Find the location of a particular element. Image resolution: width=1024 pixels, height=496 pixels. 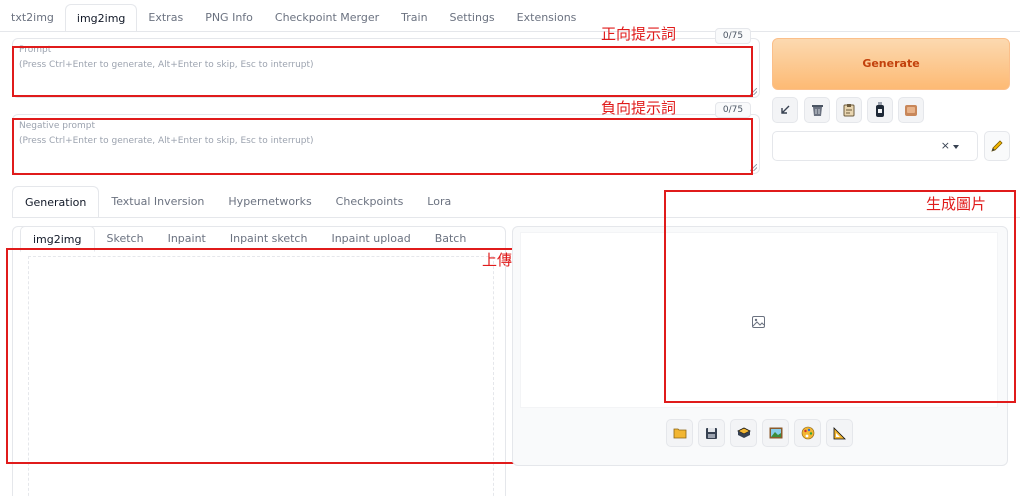

generated-highlight-box is located at coordinates (840, 296).